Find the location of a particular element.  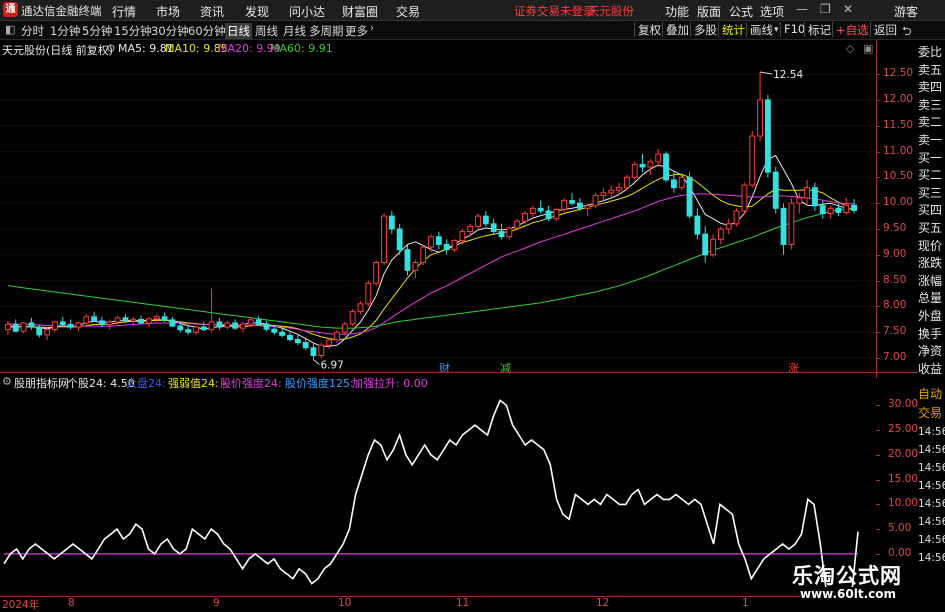

menu-wealth-circle: 财富圈 is located at coordinates (360, 11).